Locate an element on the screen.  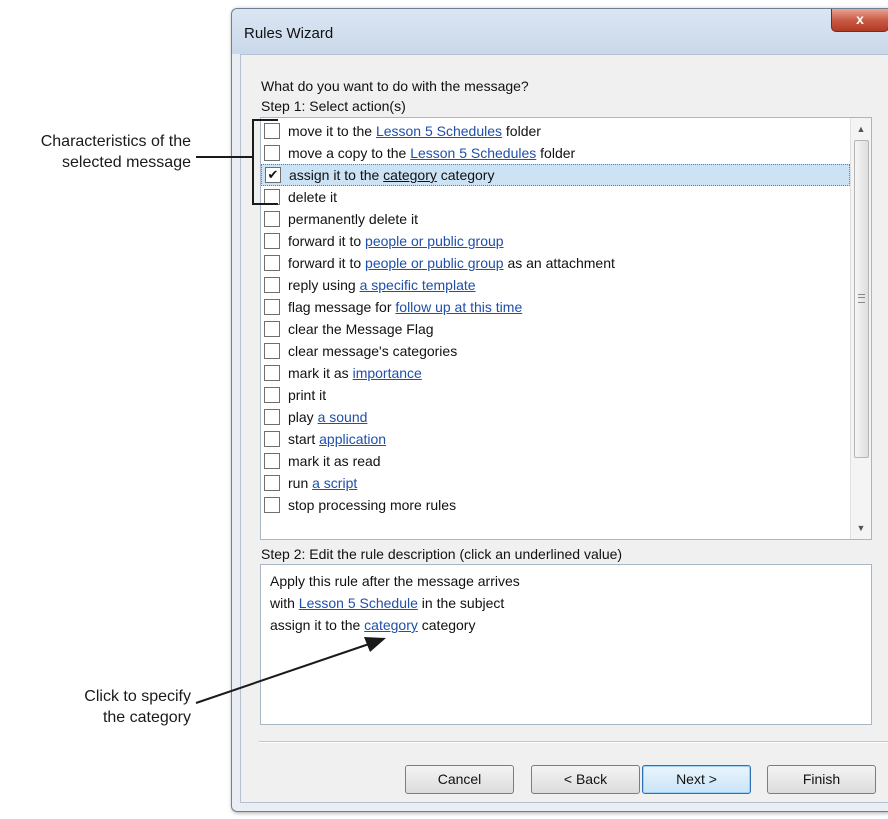
action-item-text: forward it to people or public group is located at coordinates (396, 241).